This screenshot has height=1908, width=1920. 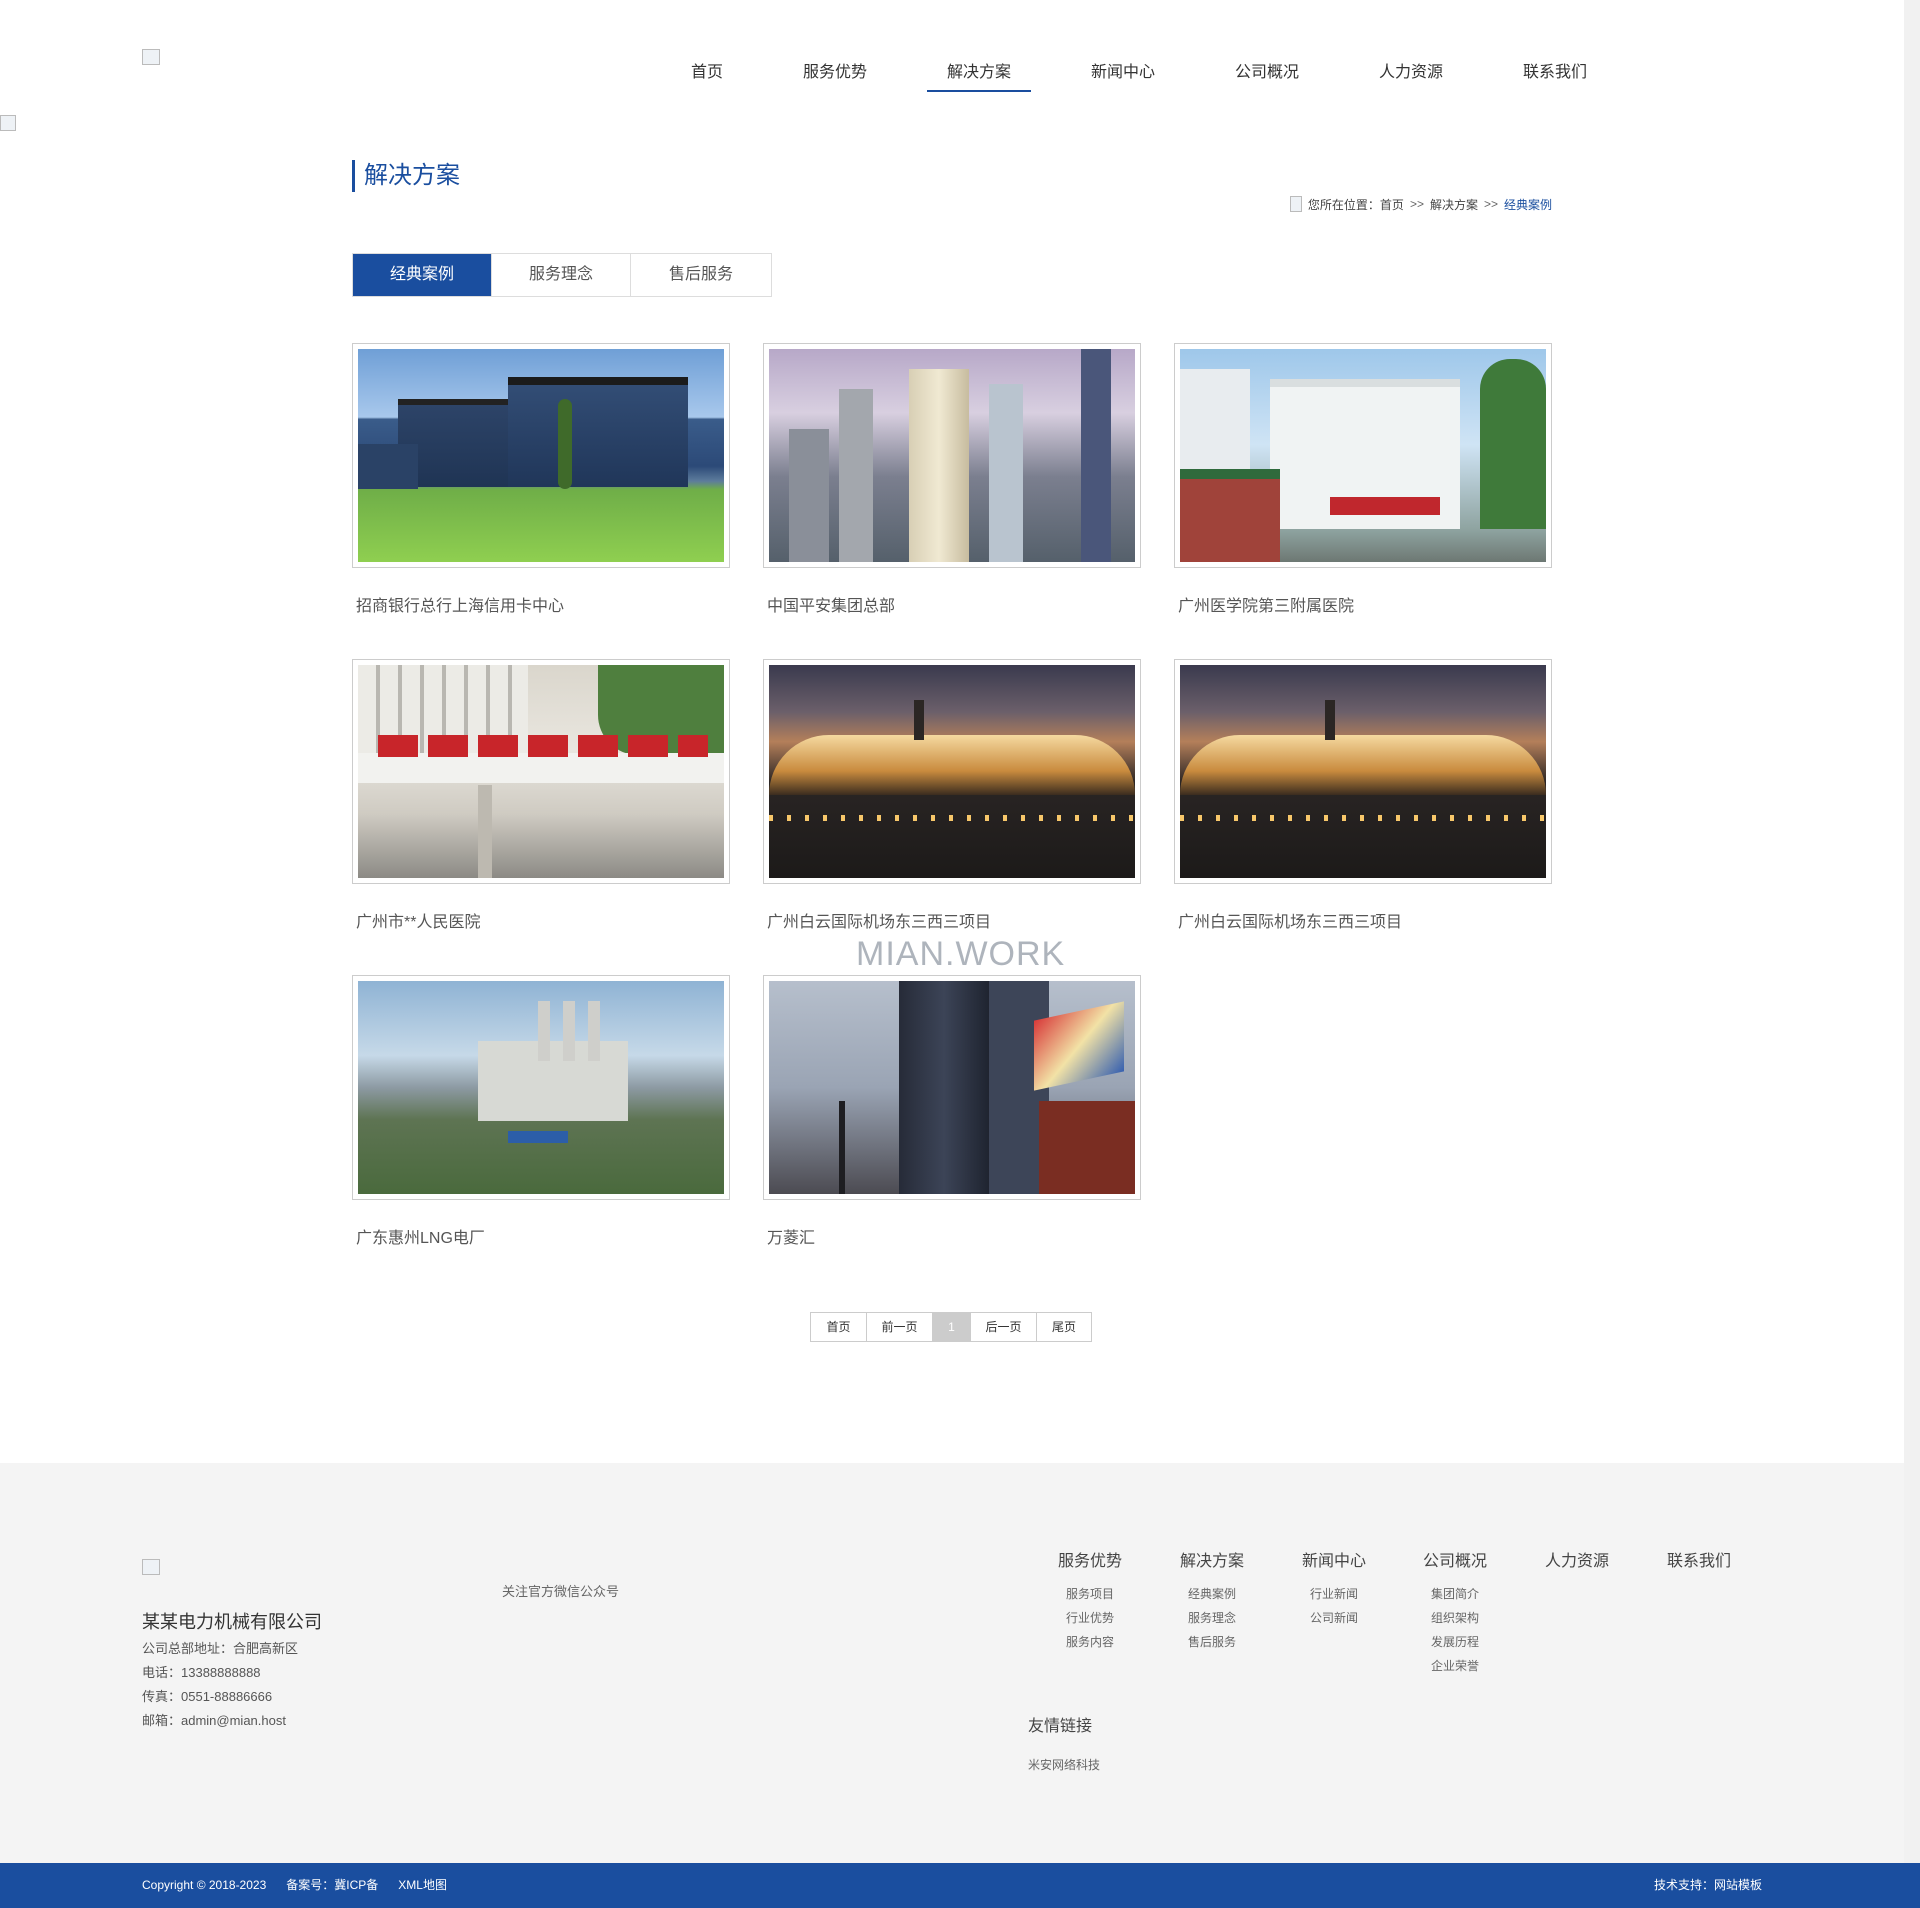 I want to click on footer-link: 集团简介, so click(x=1455, y=1594).